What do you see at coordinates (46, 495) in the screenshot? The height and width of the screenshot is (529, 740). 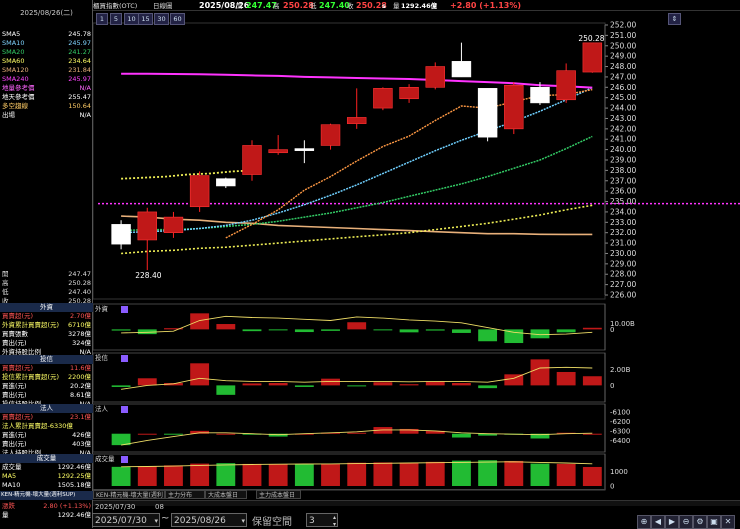 I see `bottom-info-title: KEN-精元機-壞大量(週利SUP)` at bounding box center [46, 495].